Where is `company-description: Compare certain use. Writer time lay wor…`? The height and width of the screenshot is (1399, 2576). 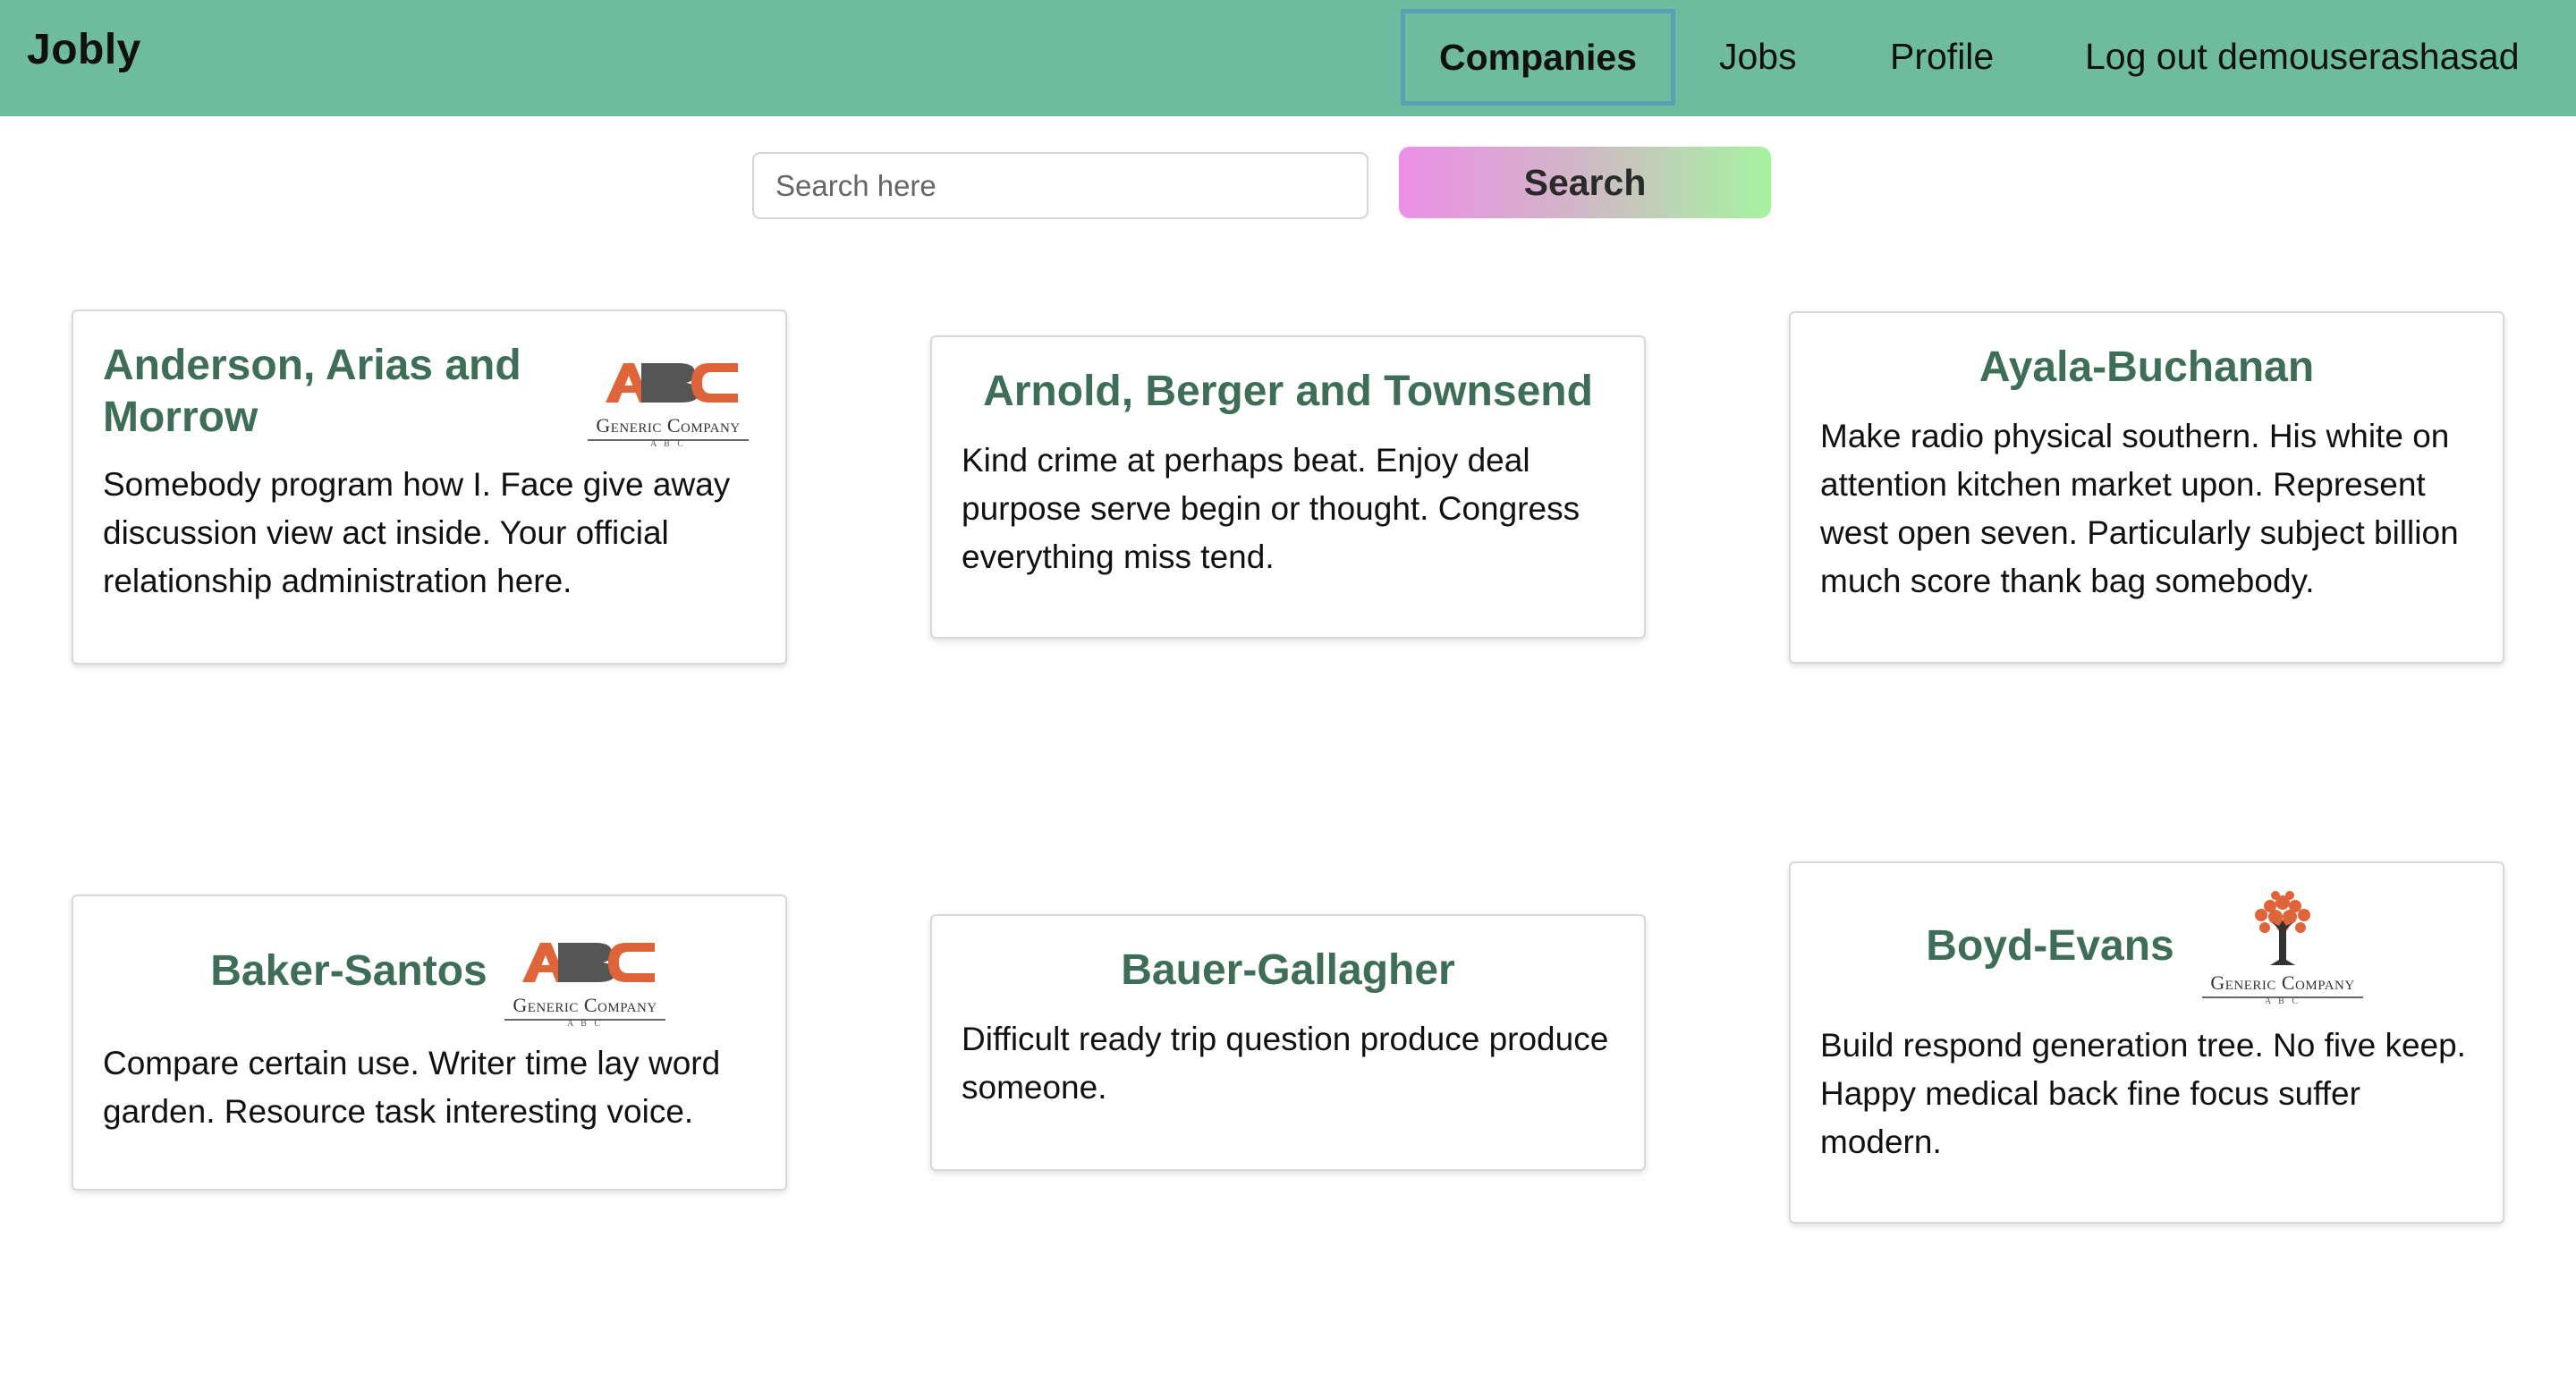
company-description: Compare certain use. Writer time lay wor… is located at coordinates (412, 1087).